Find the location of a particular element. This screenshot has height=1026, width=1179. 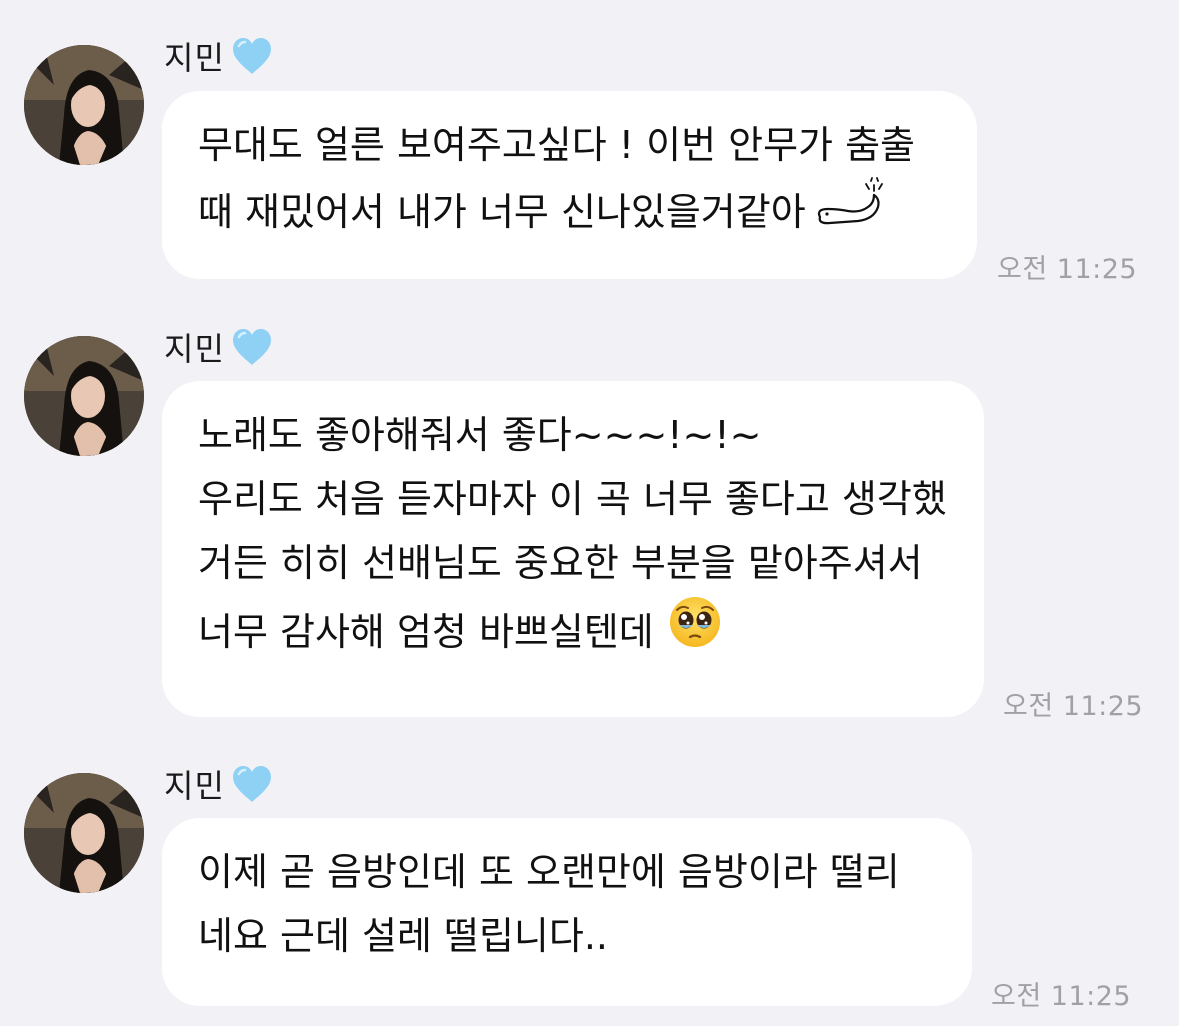

pleading-face-emoji-icon is located at coordinates (695, 631).